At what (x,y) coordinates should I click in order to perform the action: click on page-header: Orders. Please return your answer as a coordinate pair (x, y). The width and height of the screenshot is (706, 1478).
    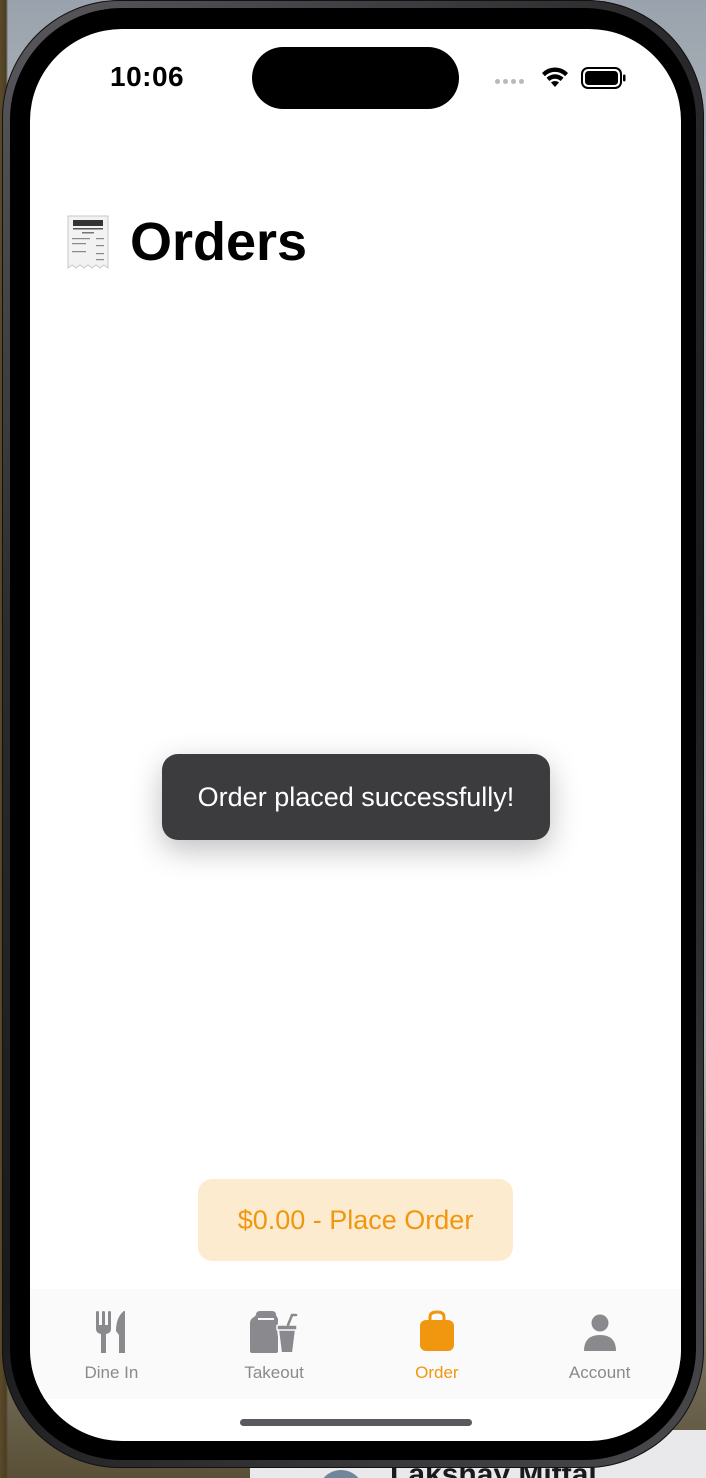
    Looking at the image, I should click on (186, 242).